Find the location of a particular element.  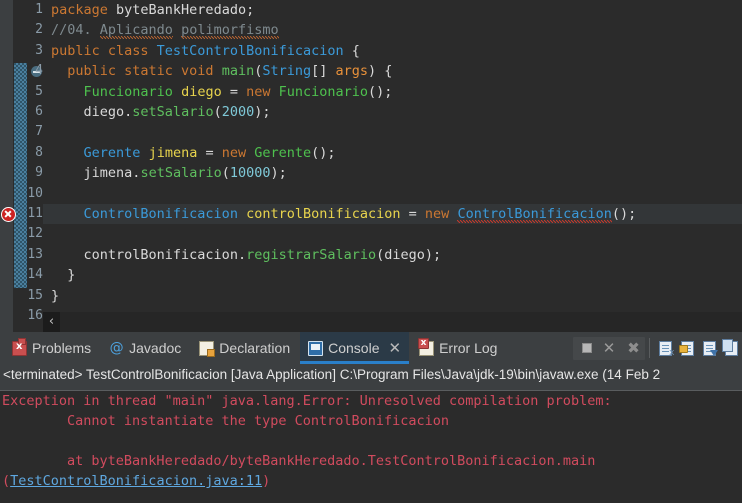

tab-declaration: Declaration is located at coordinates (244, 348).